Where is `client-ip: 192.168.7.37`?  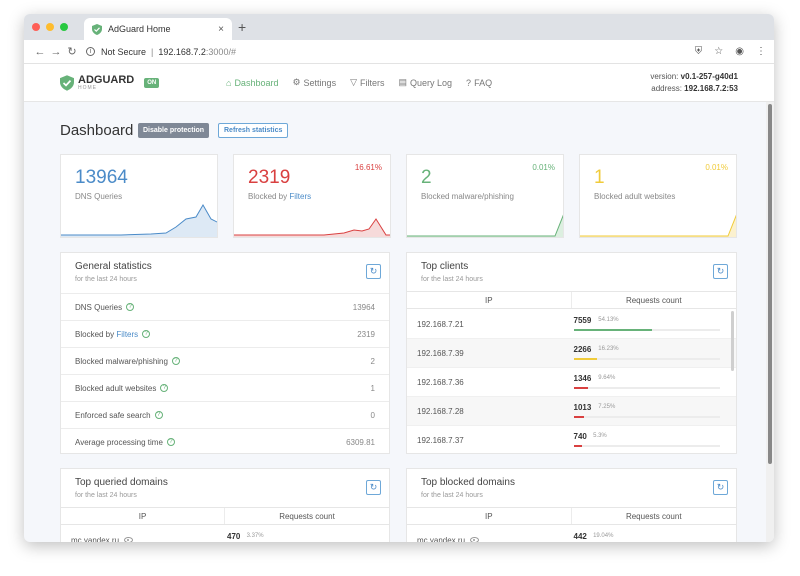 client-ip: 192.168.7.37 is located at coordinates (440, 440).